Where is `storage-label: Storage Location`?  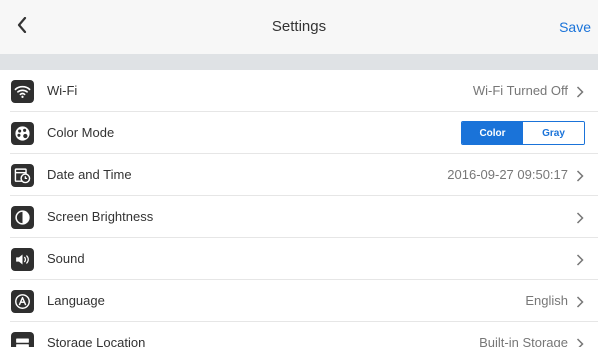
storage-label: Storage Location is located at coordinates (96, 341).